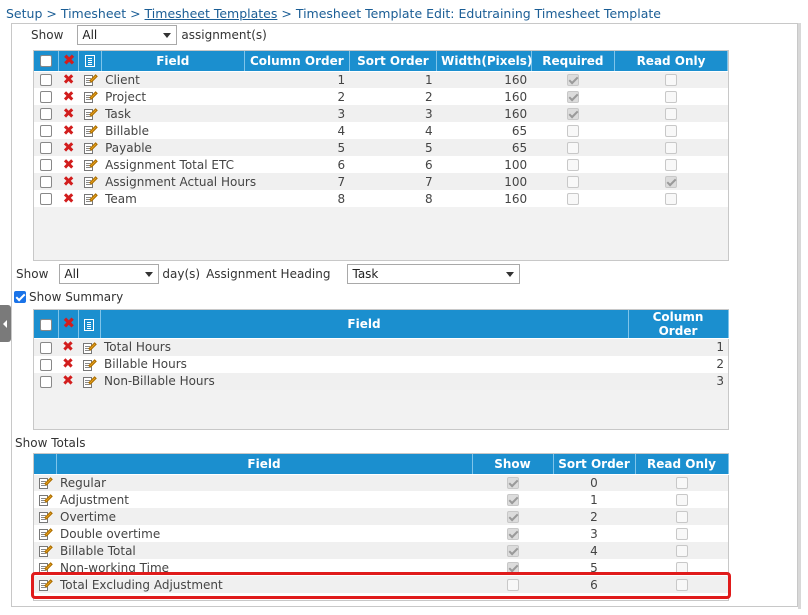 Image resolution: width=808 pixels, height=615 pixels. Describe the element at coordinates (264, 464) in the screenshot. I see `totals-col-field: Field` at that location.